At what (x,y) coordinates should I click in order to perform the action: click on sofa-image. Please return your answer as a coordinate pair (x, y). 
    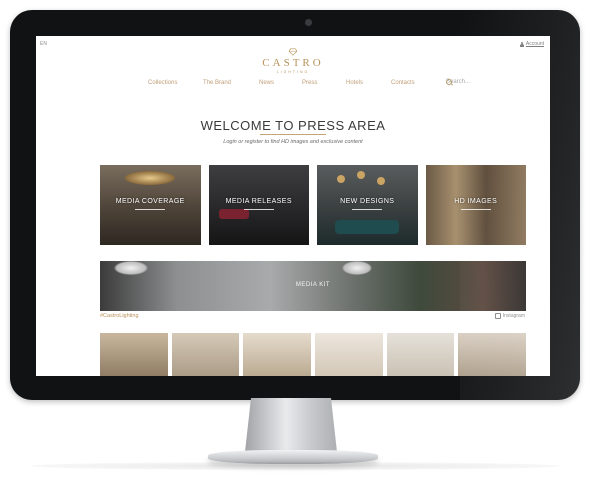
    Looking at the image, I should click on (367, 227).